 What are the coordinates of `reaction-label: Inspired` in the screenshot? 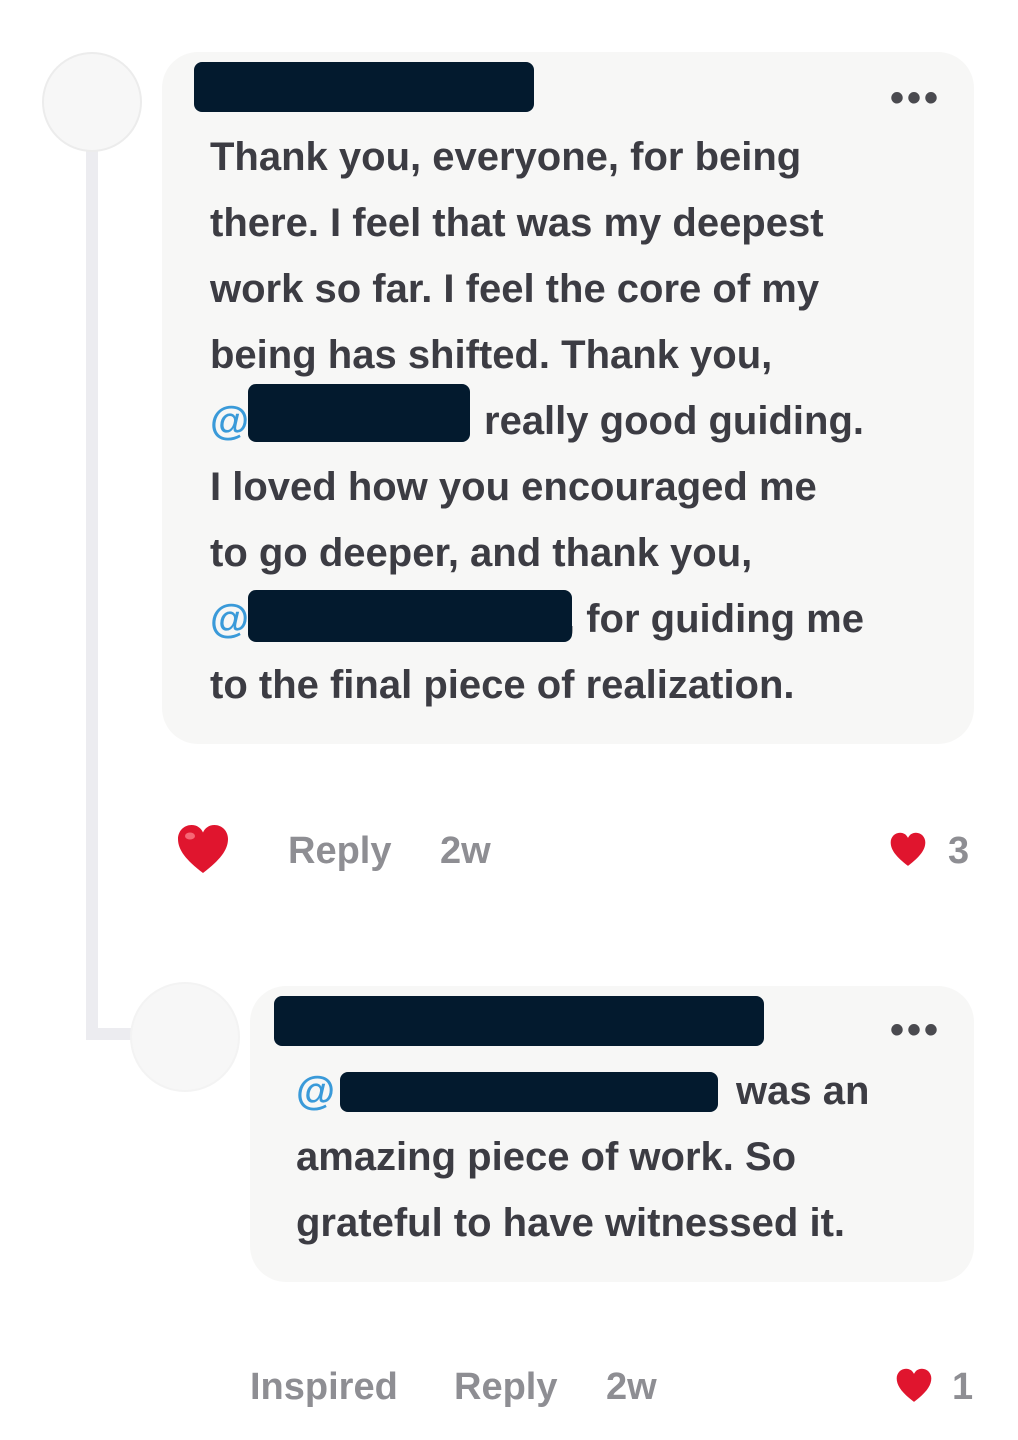 It's located at (324, 1387).